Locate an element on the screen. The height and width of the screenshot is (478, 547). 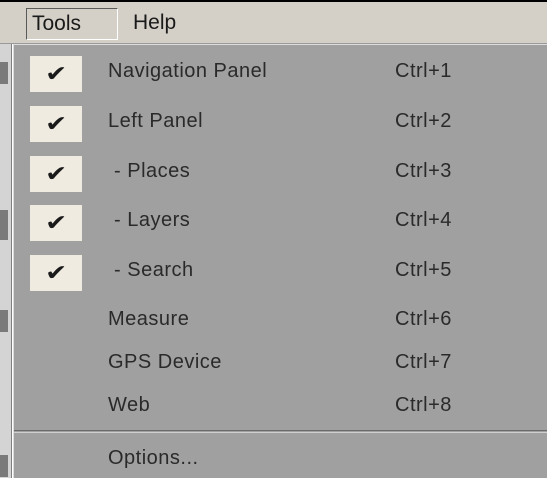
menubar-tools: Tools is located at coordinates (72, 24).